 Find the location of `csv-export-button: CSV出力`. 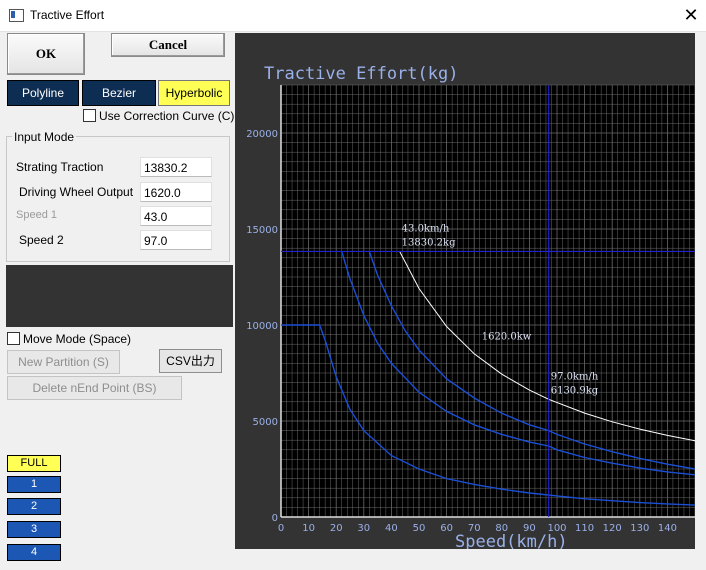

csv-export-button: CSV出力 is located at coordinates (190, 361).